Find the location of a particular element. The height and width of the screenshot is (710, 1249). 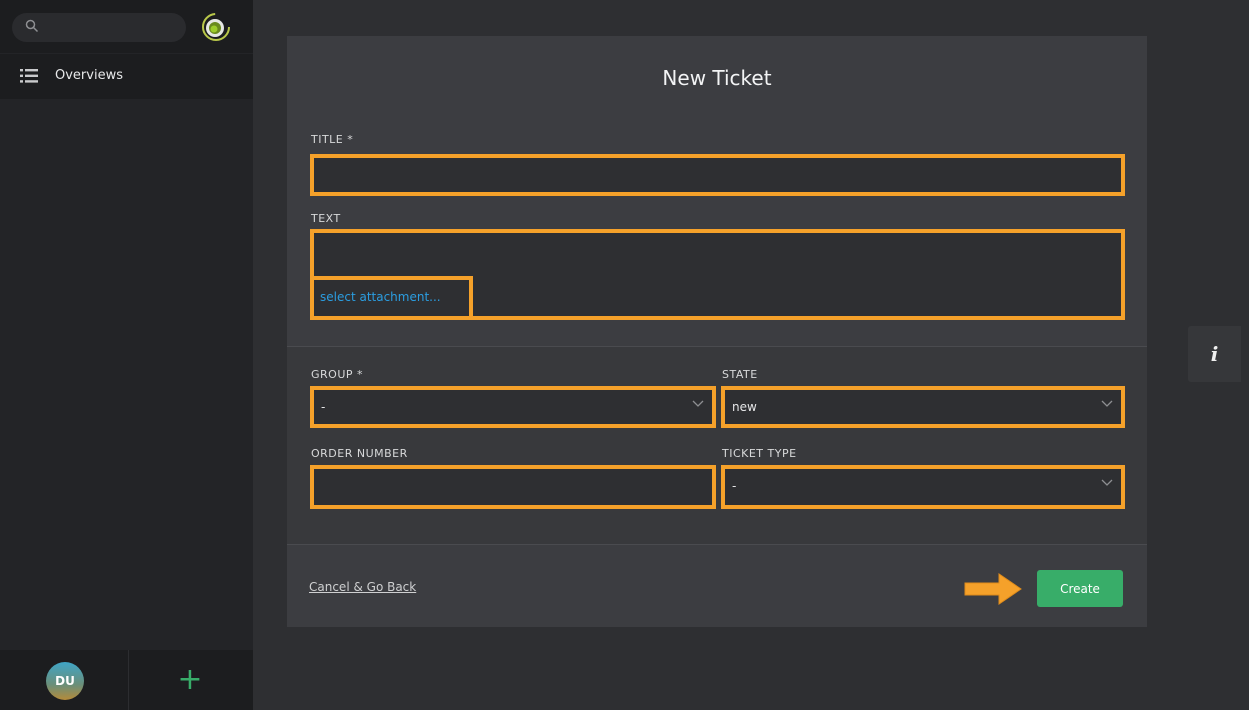

state-label: STATE is located at coordinates (740, 374).